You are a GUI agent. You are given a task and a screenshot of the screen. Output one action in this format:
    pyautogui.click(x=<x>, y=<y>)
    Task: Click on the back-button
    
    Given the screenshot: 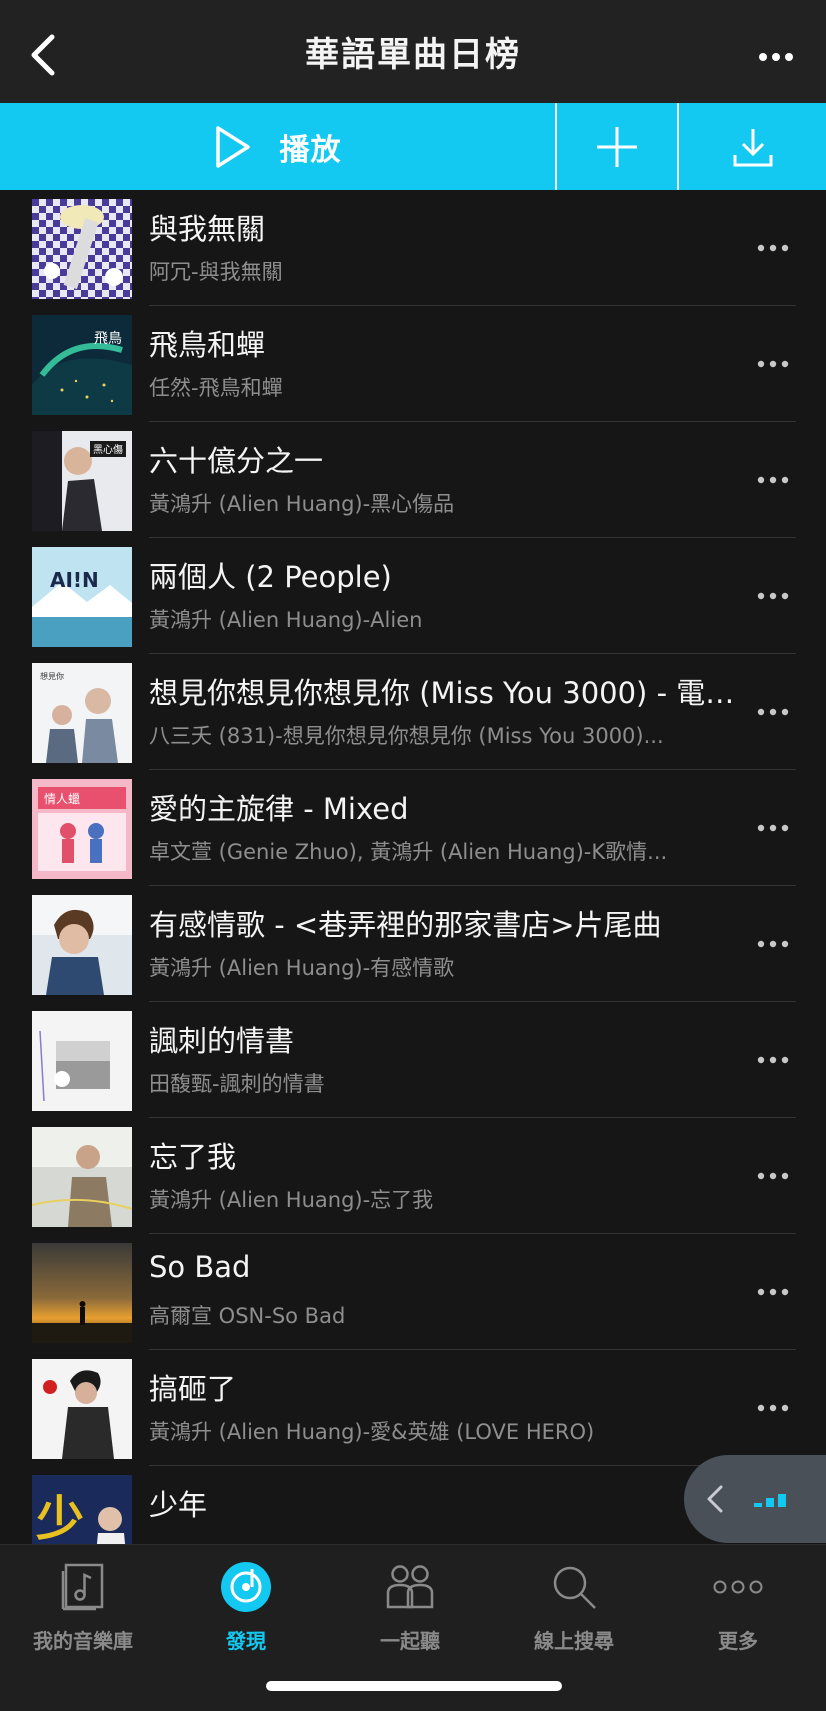 What is the action you would take?
    pyautogui.click(x=43, y=55)
    